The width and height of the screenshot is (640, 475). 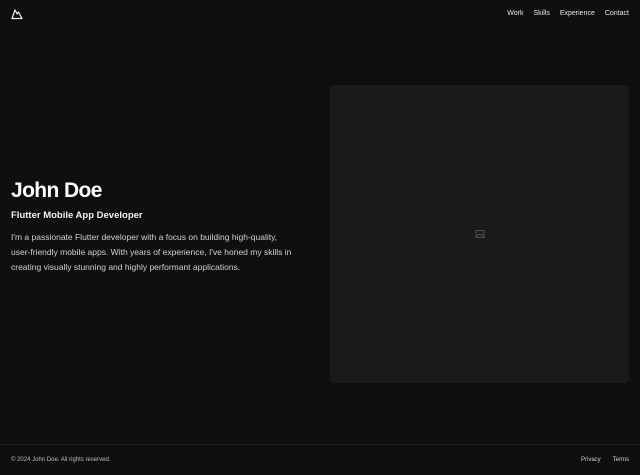 I want to click on nav-link-skills: Skills, so click(x=542, y=14).